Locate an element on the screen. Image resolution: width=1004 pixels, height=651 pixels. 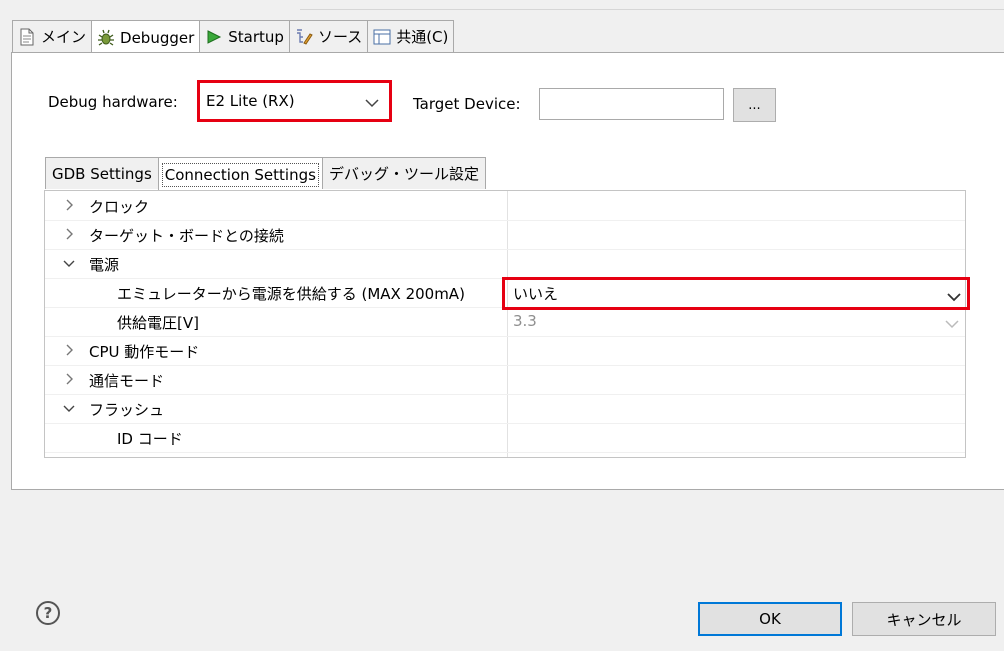
target-device-input is located at coordinates (631, 104).